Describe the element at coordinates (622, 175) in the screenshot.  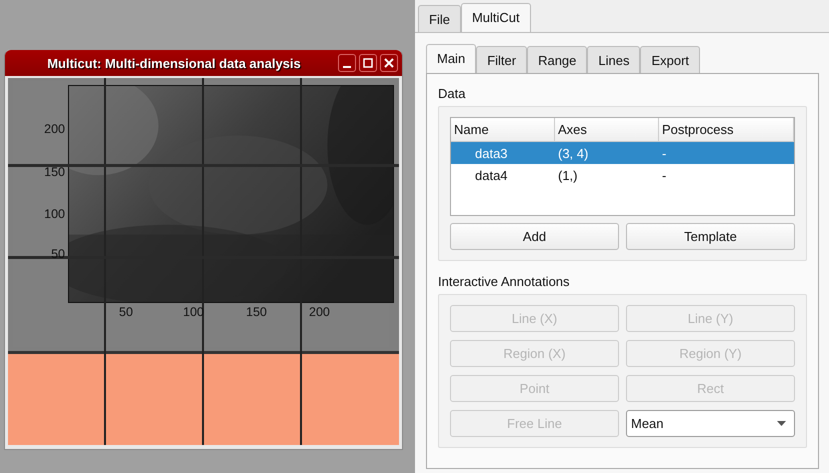
I see `table-row: data4 (1,) -` at that location.